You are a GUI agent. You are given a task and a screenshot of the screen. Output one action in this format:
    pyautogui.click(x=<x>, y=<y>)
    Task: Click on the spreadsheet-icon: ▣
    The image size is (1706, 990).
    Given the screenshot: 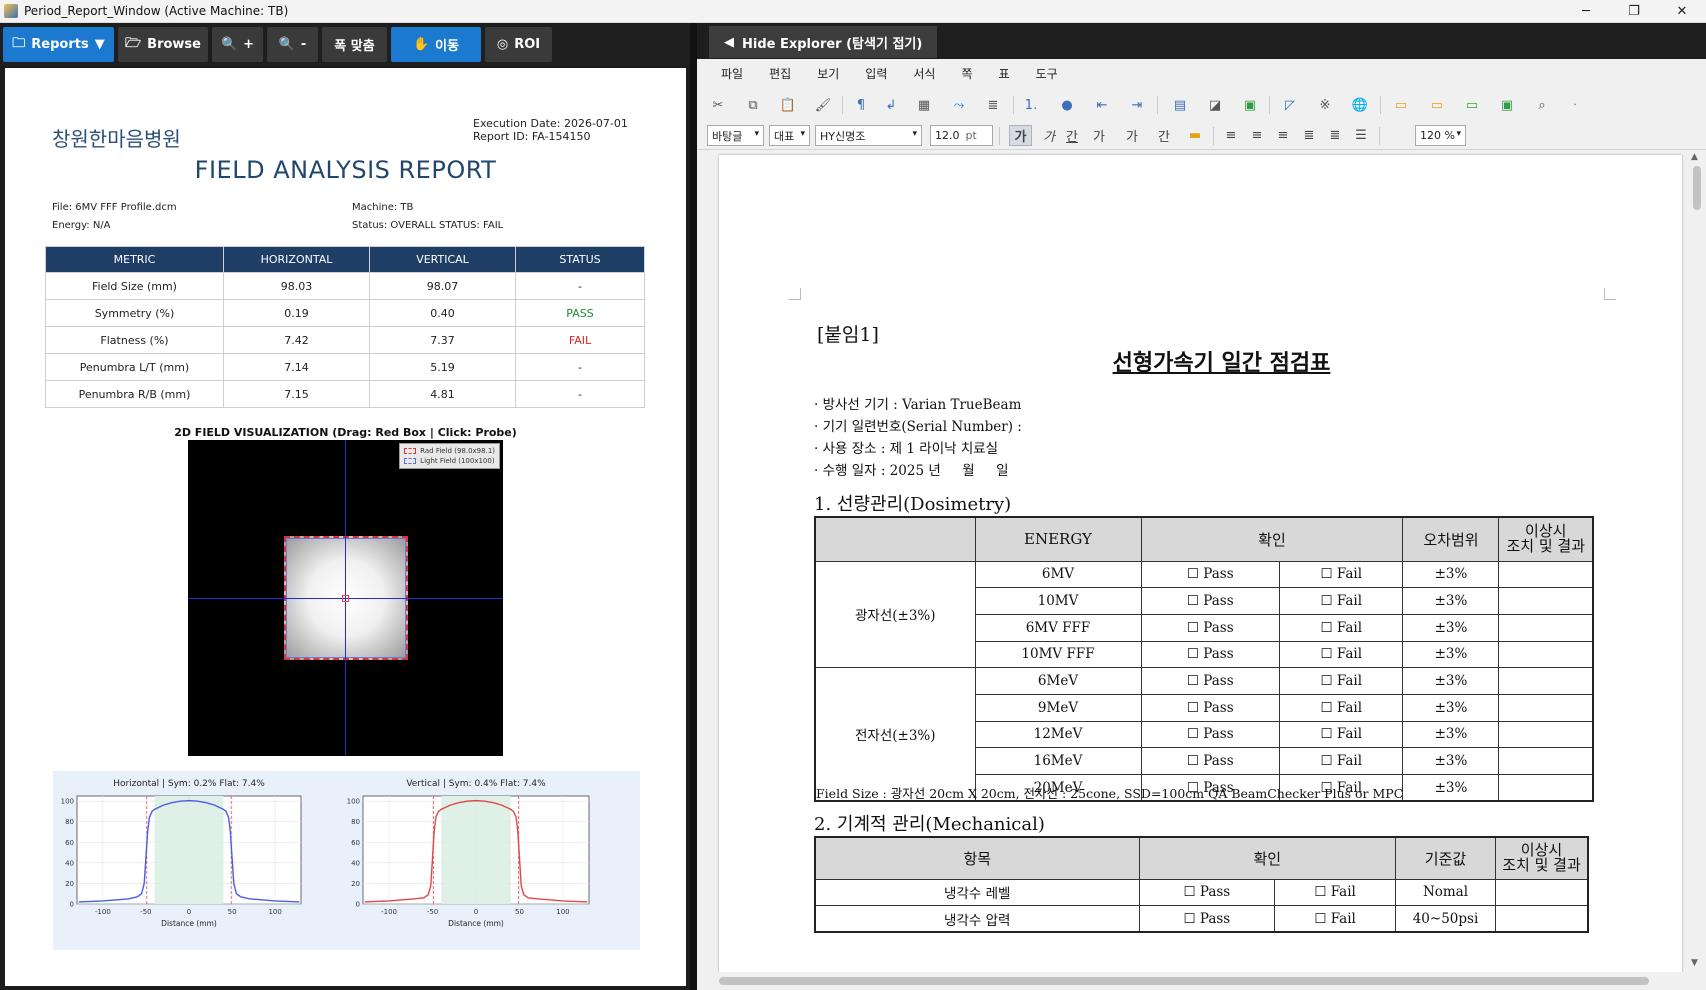 What is the action you would take?
    pyautogui.click(x=1507, y=105)
    